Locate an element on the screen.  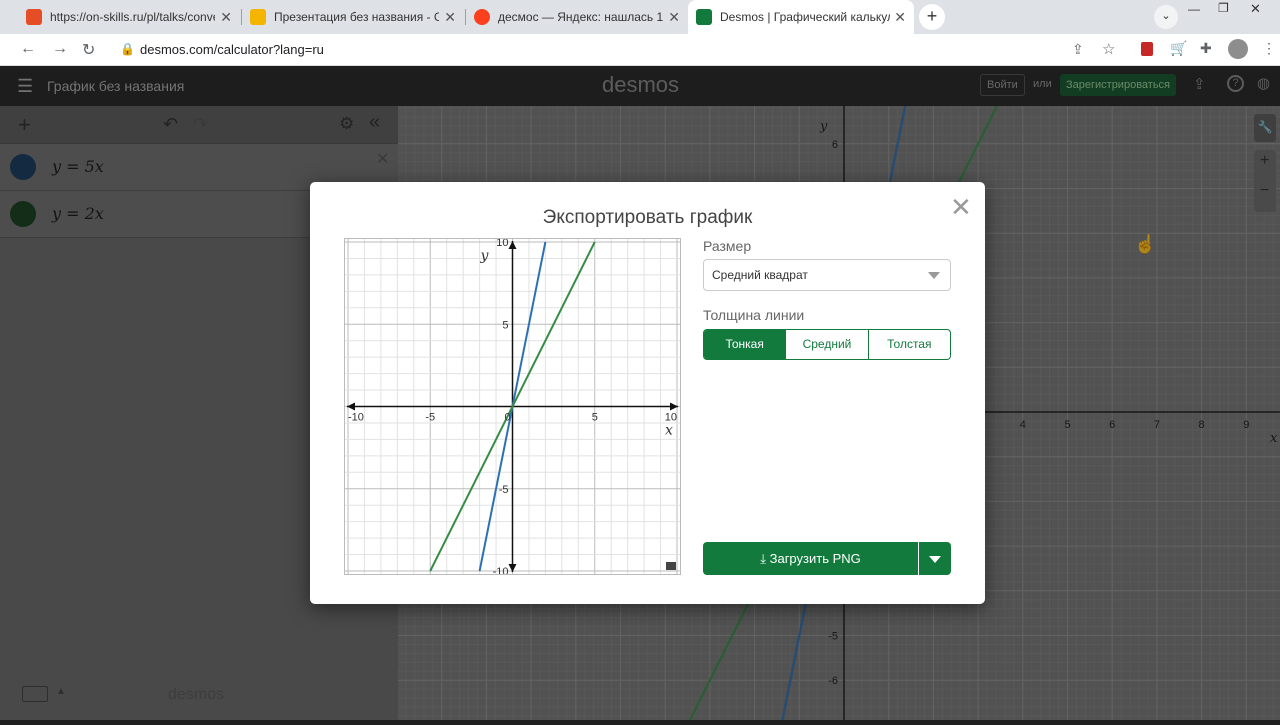
slides-favicon-icon is located at coordinates (258, 17).